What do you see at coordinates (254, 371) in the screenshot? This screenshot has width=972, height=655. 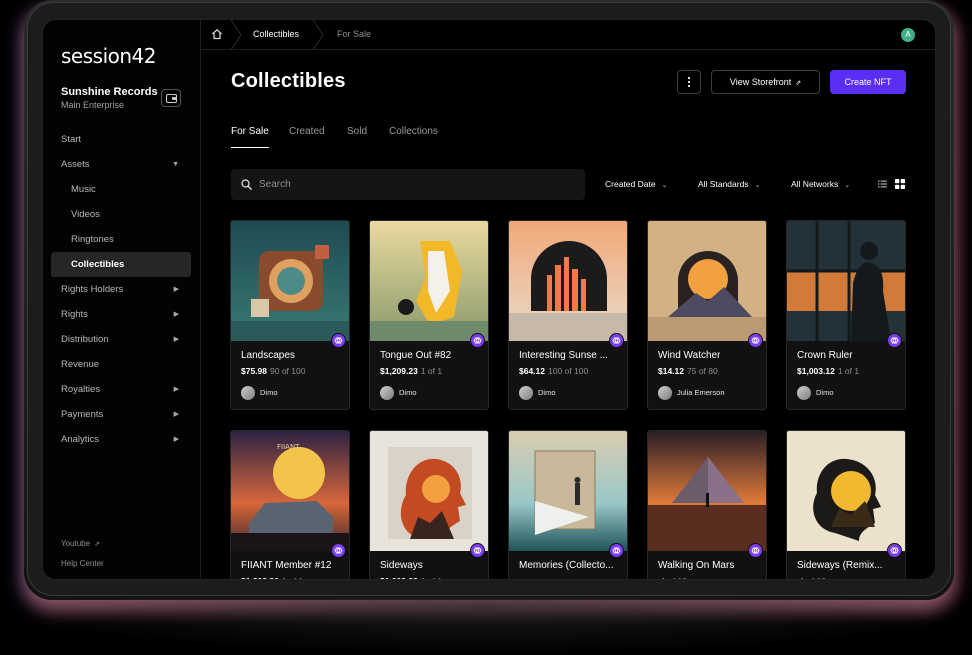 I see `nft-price: $75.98` at bounding box center [254, 371].